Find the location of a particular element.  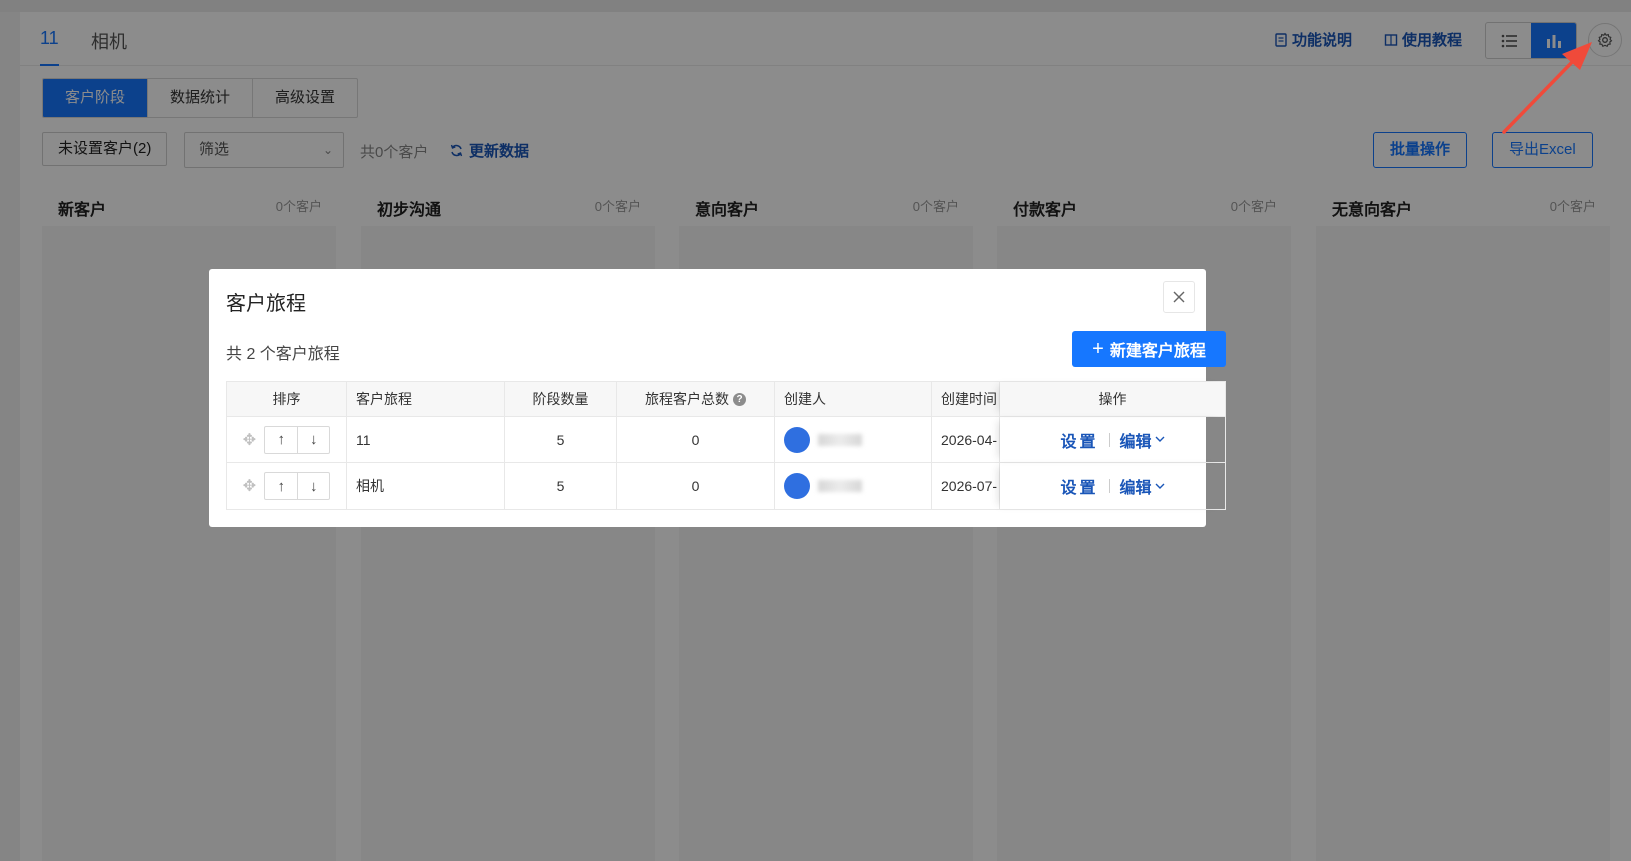

created-at-value: 2026-04- is located at coordinates (966, 439).